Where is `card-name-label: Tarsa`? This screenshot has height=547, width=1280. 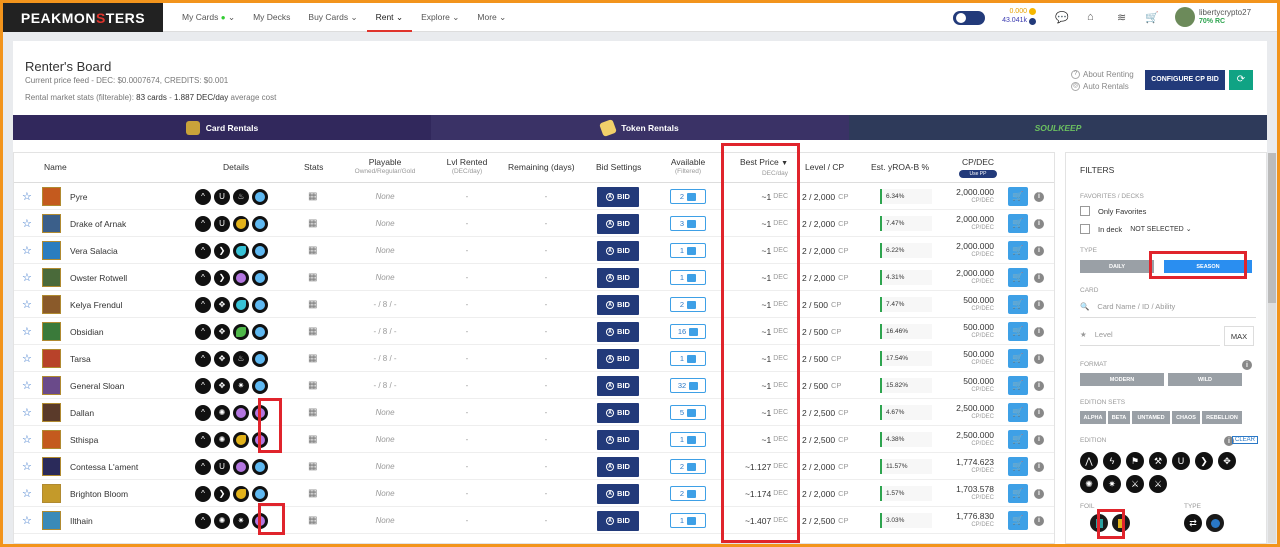
card-name-label: Tarsa is located at coordinates (80, 359).